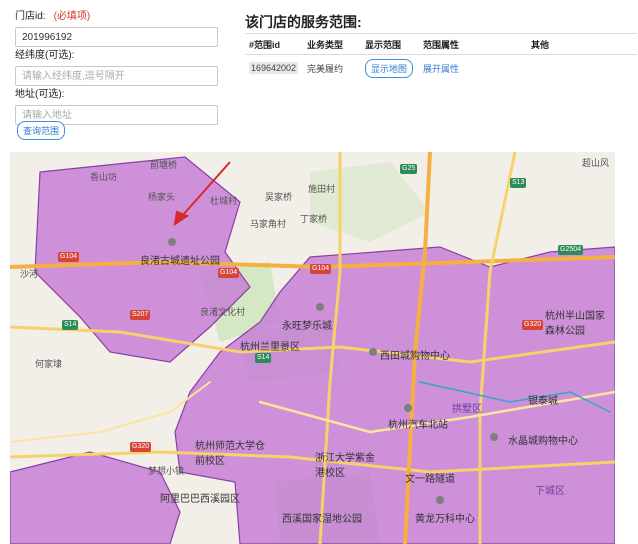 The width and height of the screenshot is (638, 544). I want to click on highway-shield: S207, so click(140, 315).